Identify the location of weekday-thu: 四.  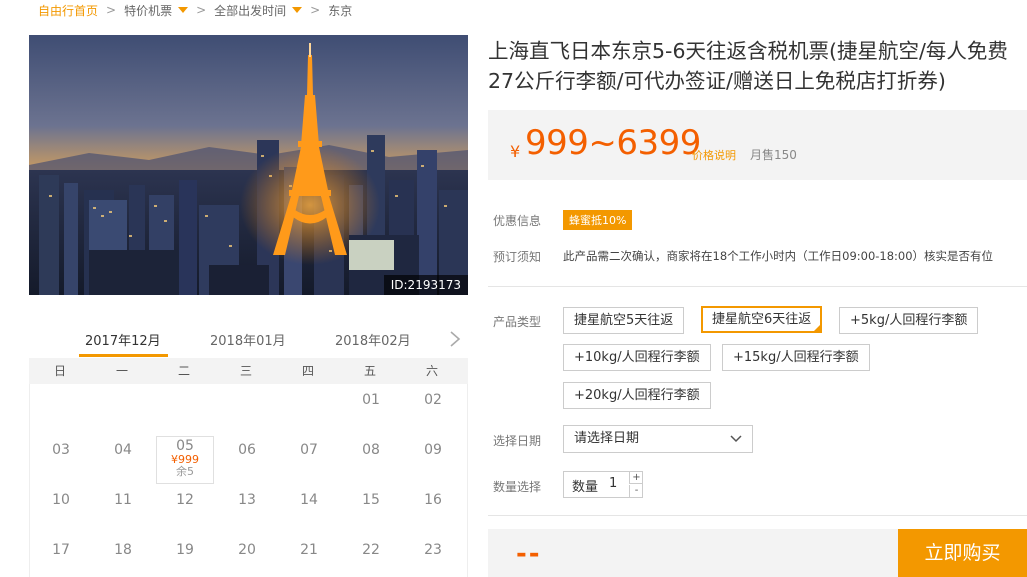
(307, 371).